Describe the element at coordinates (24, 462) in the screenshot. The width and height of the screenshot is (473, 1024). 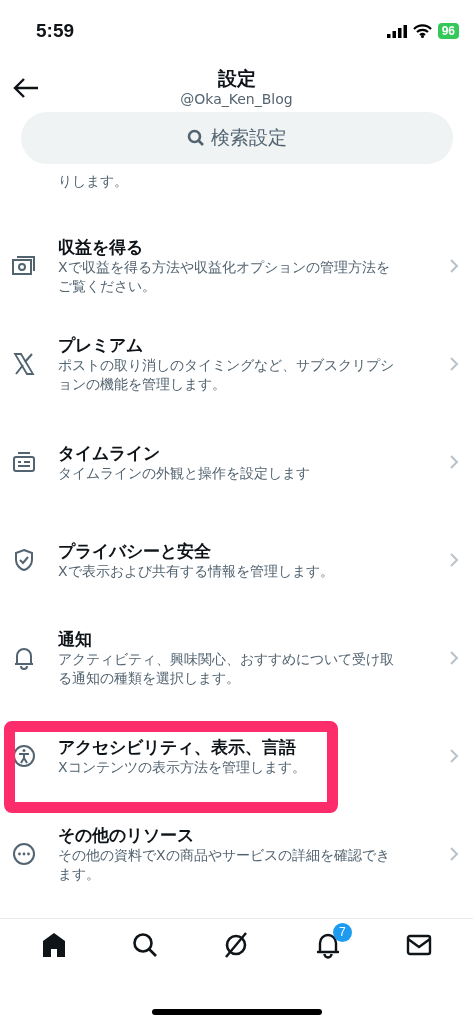
I see `timeline-icon` at that location.